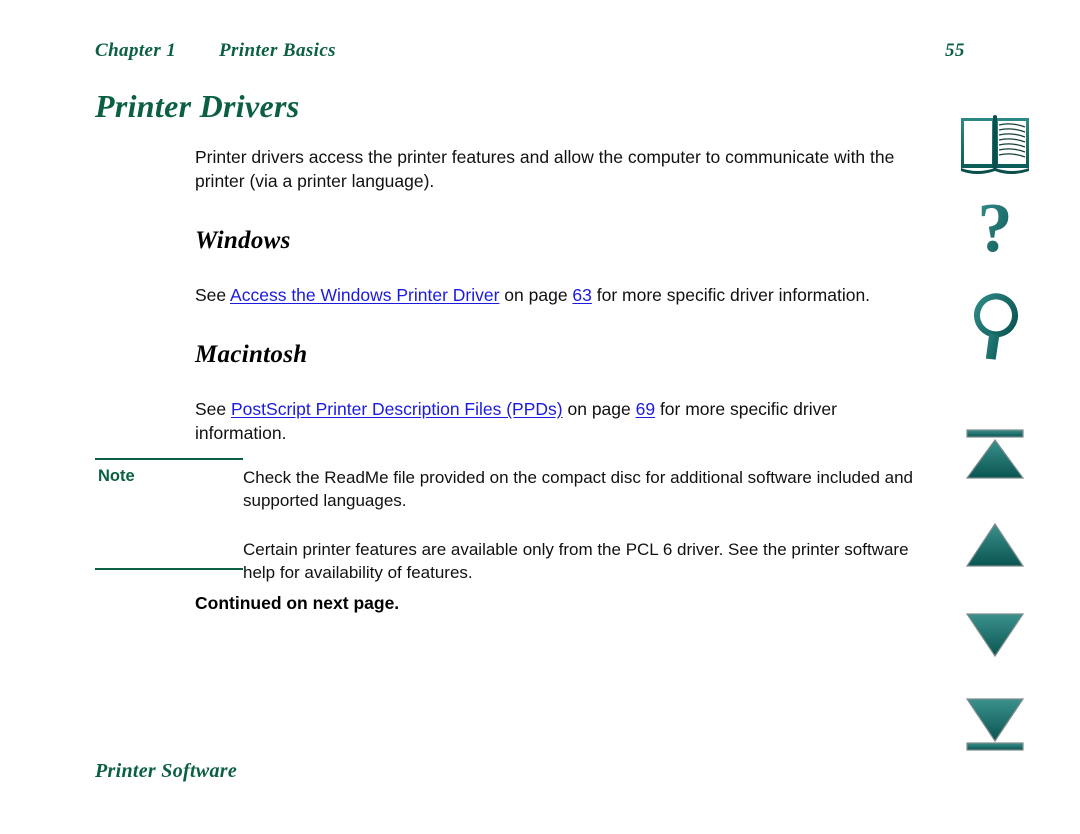  What do you see at coordinates (213, 295) in the screenshot?
I see `windows-see-label: See` at bounding box center [213, 295].